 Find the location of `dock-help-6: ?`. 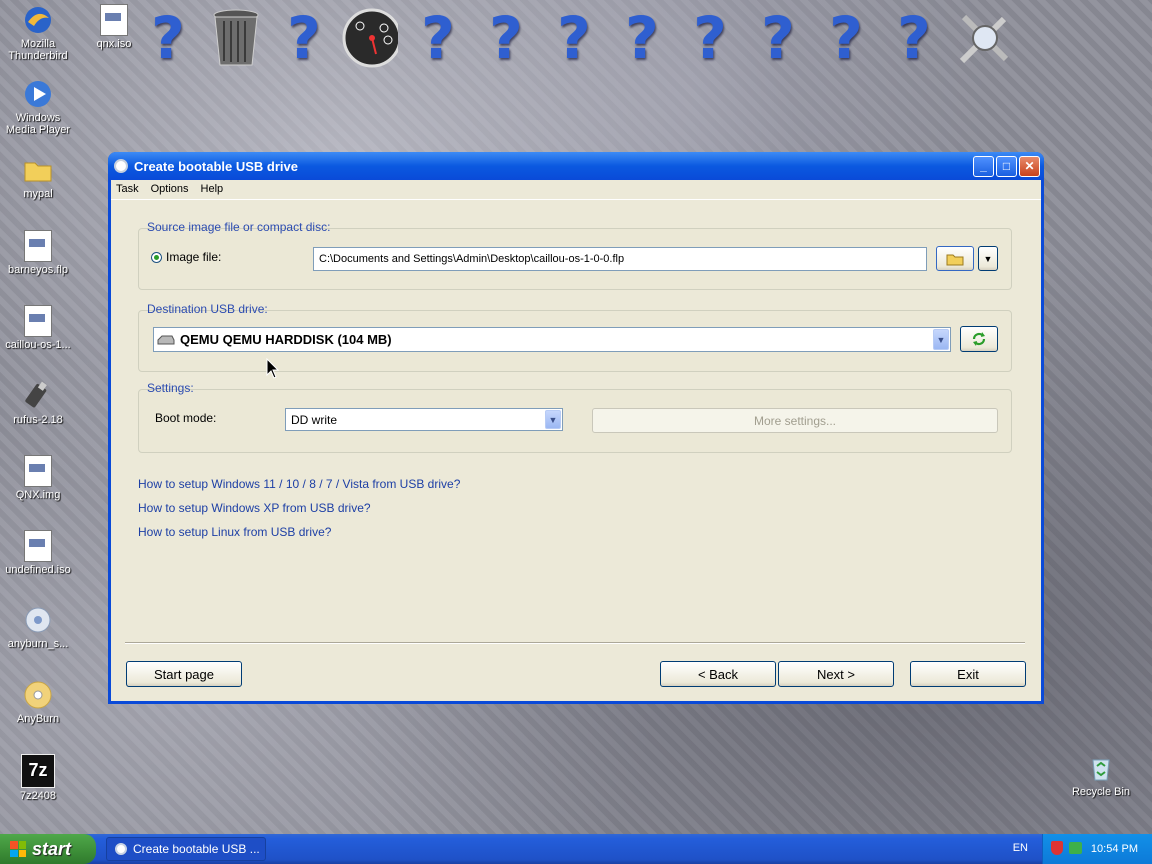

dock-help-6: ? is located at coordinates (642, 38).